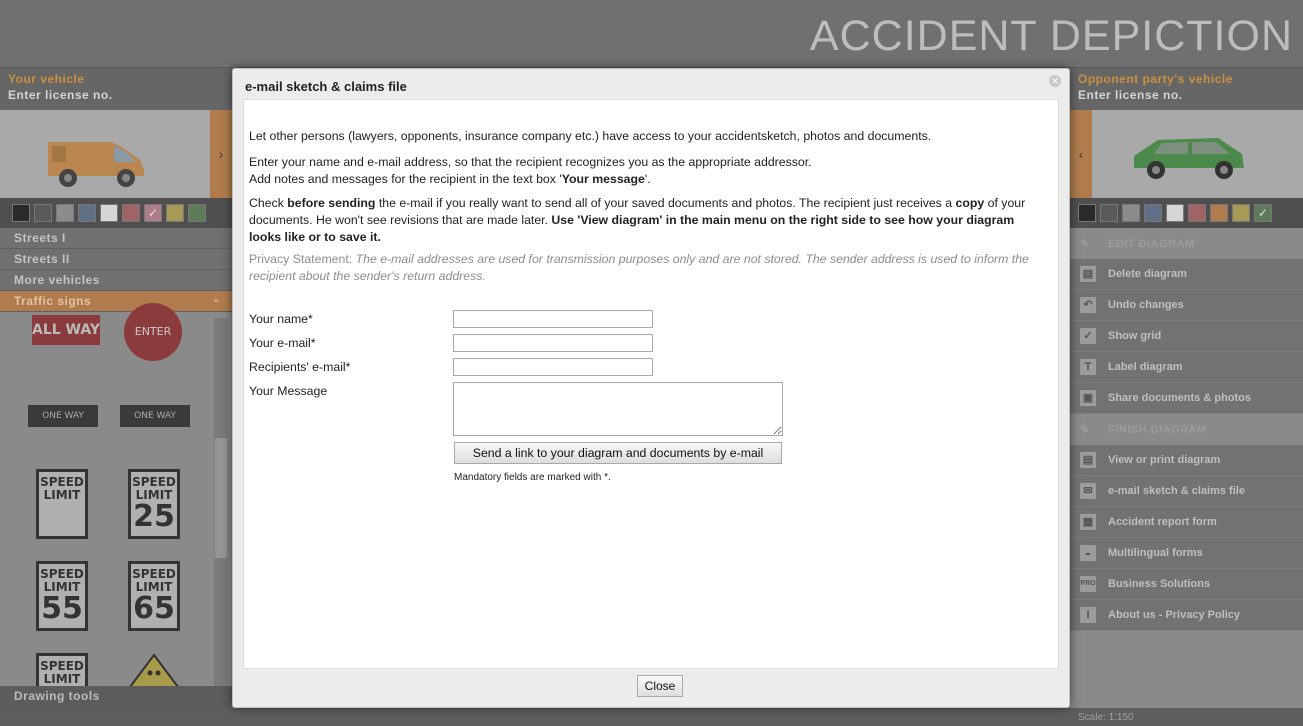  Describe the element at coordinates (618, 409) in the screenshot. I see `message-textarea` at that location.